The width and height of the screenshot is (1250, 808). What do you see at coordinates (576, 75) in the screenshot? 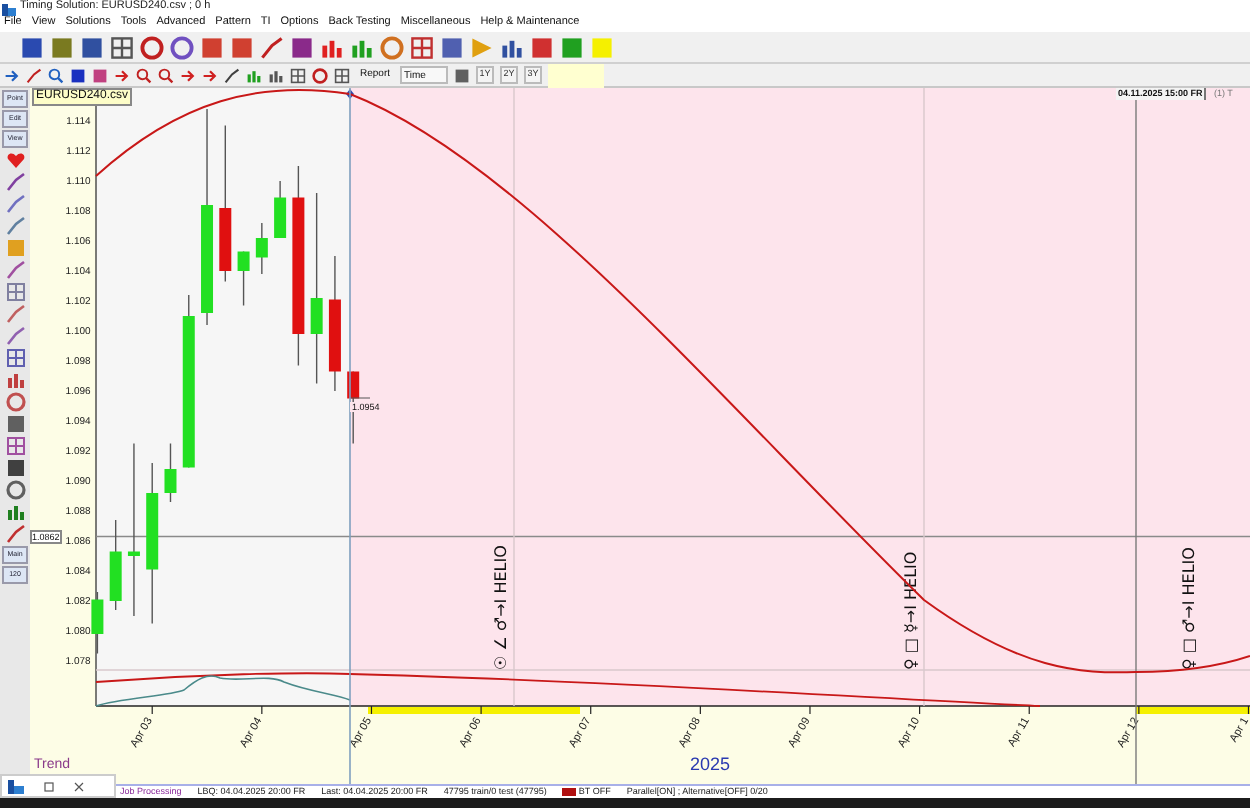
I see `toolbar-panel` at bounding box center [576, 75].